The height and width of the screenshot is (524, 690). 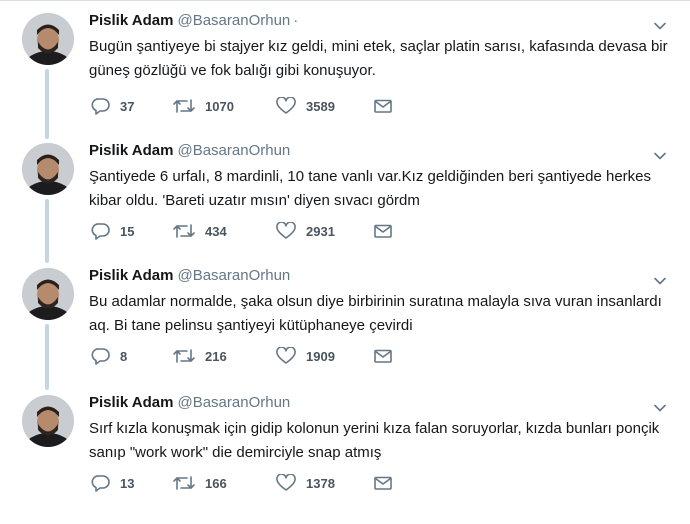 What do you see at coordinates (124, 356) in the screenshot?
I see `reply-count: 8` at bounding box center [124, 356].